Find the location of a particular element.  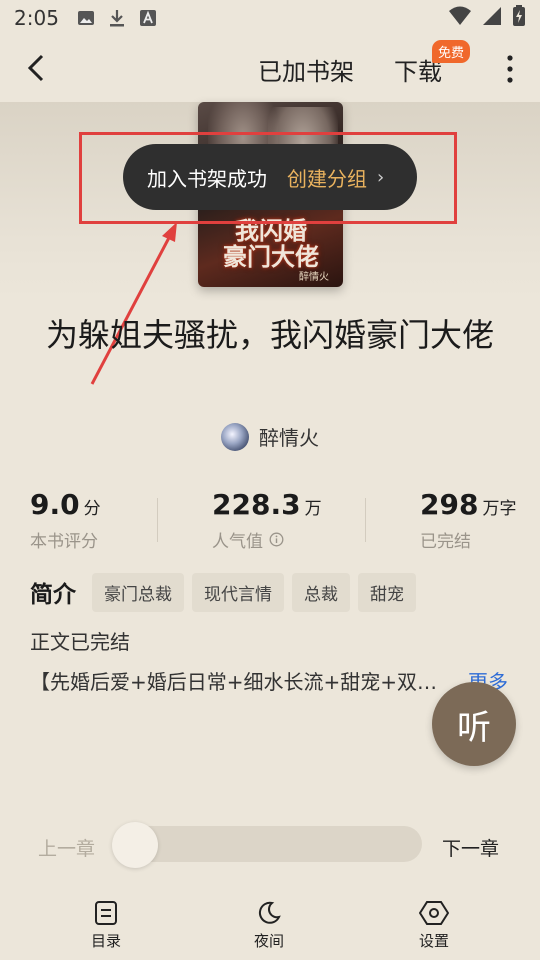

intro-row: 简介 豪门总裁 现代言情 总裁 甜宠 is located at coordinates (223, 592).